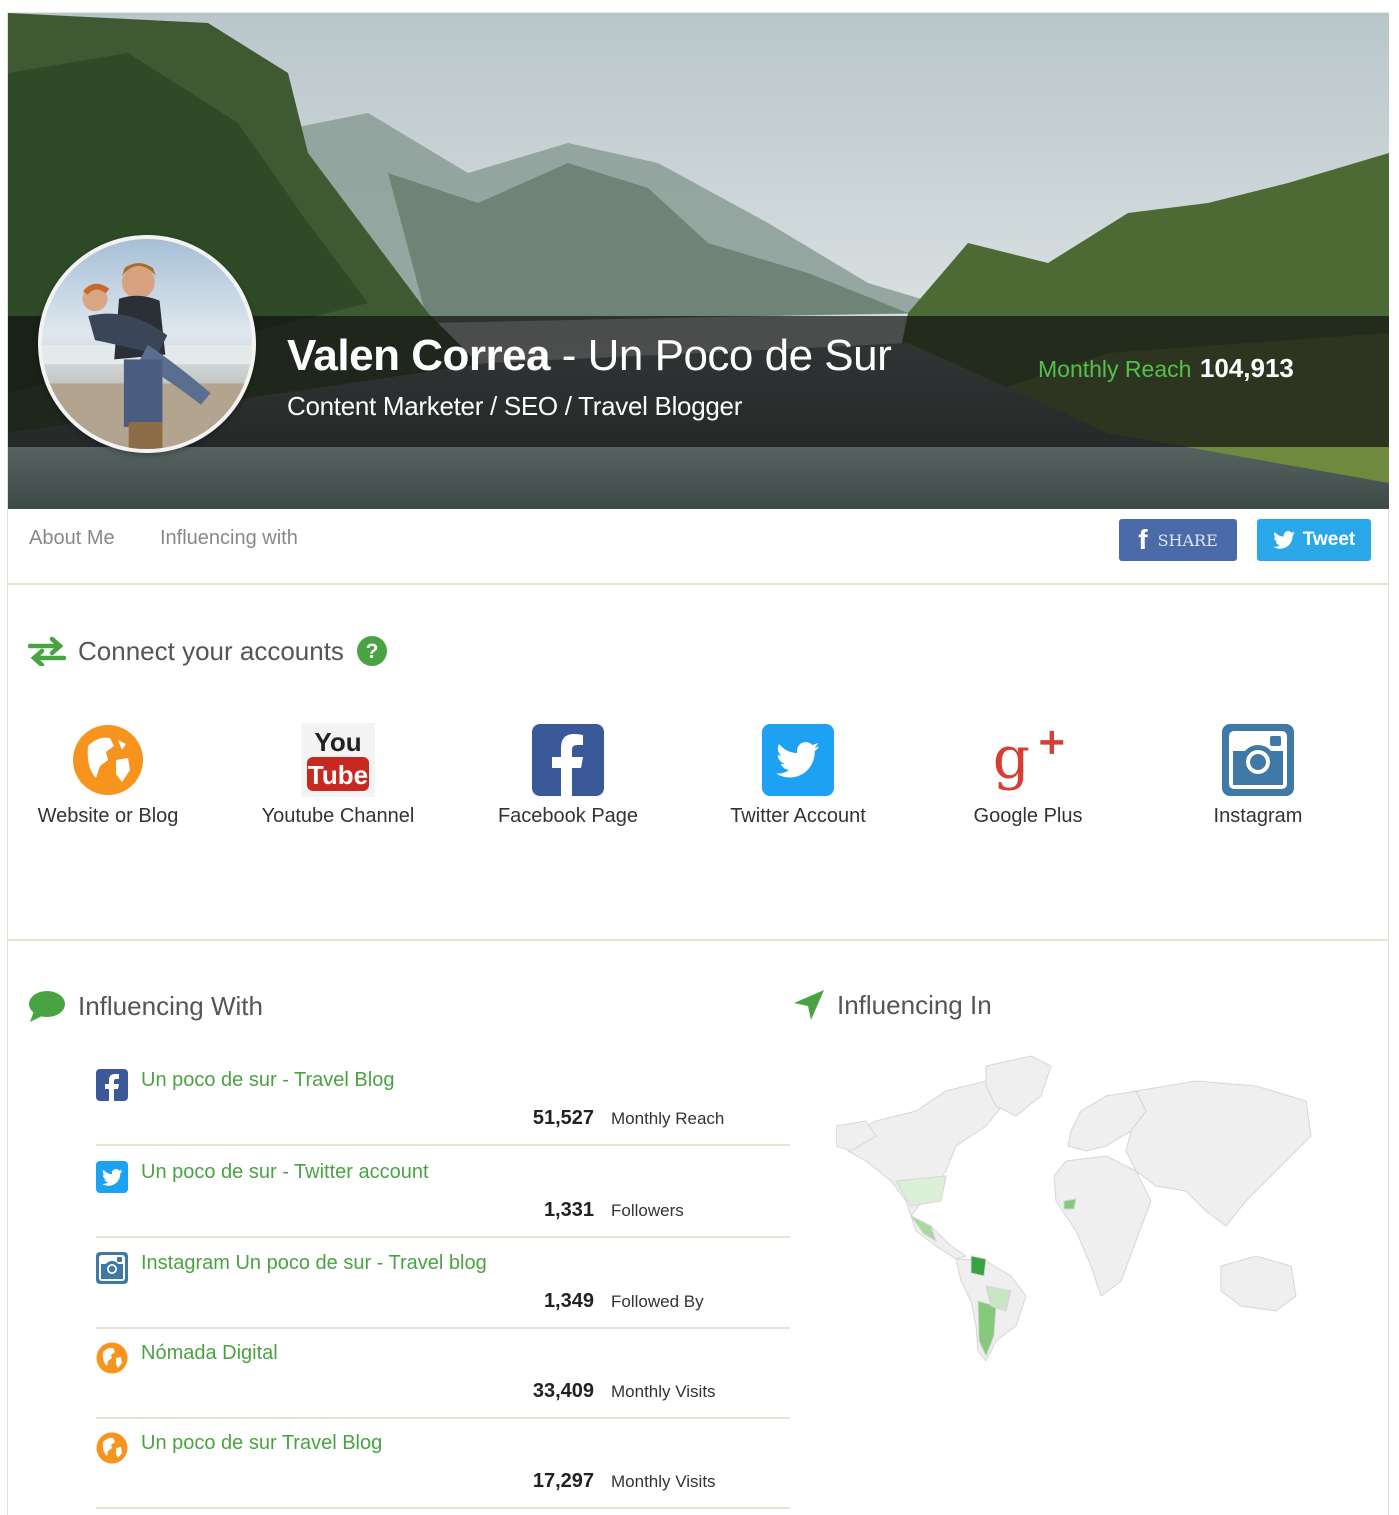 Image resolution: width=1399 pixels, height=1515 pixels. Describe the element at coordinates (1218, 1153) in the screenshot. I see `asia` at that location.